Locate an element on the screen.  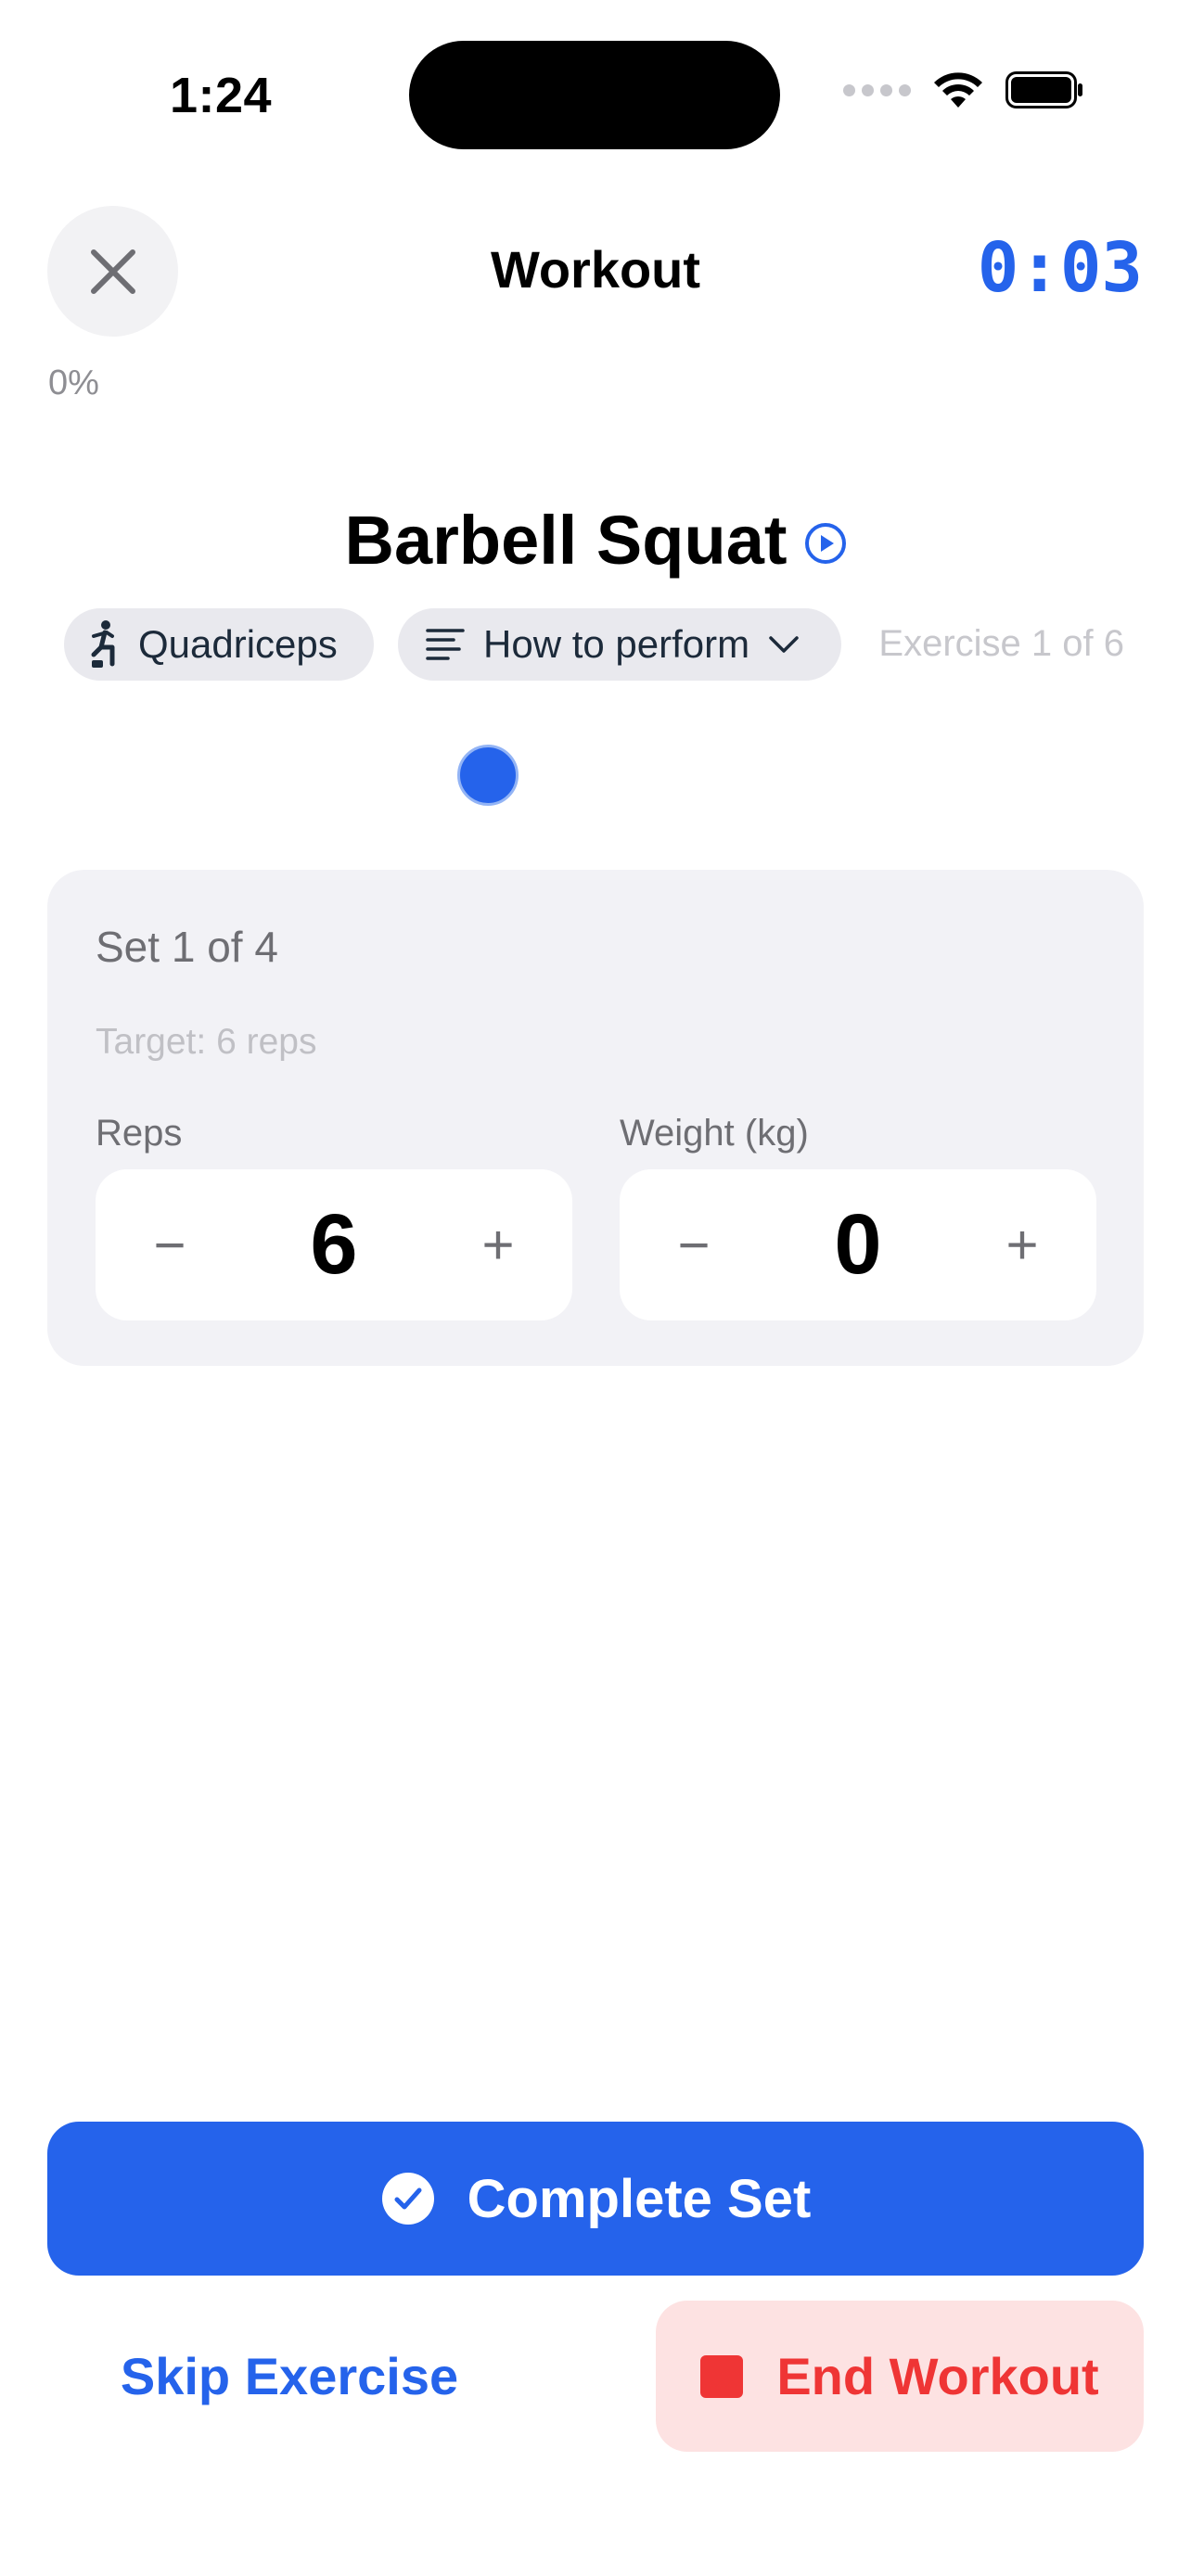
text-lines-icon is located at coordinates (445, 645).